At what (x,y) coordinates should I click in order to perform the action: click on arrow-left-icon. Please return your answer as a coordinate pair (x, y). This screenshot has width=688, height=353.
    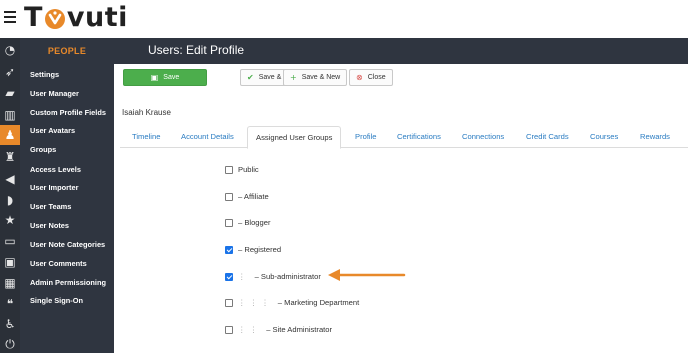
    Looking at the image, I should click on (367, 275).